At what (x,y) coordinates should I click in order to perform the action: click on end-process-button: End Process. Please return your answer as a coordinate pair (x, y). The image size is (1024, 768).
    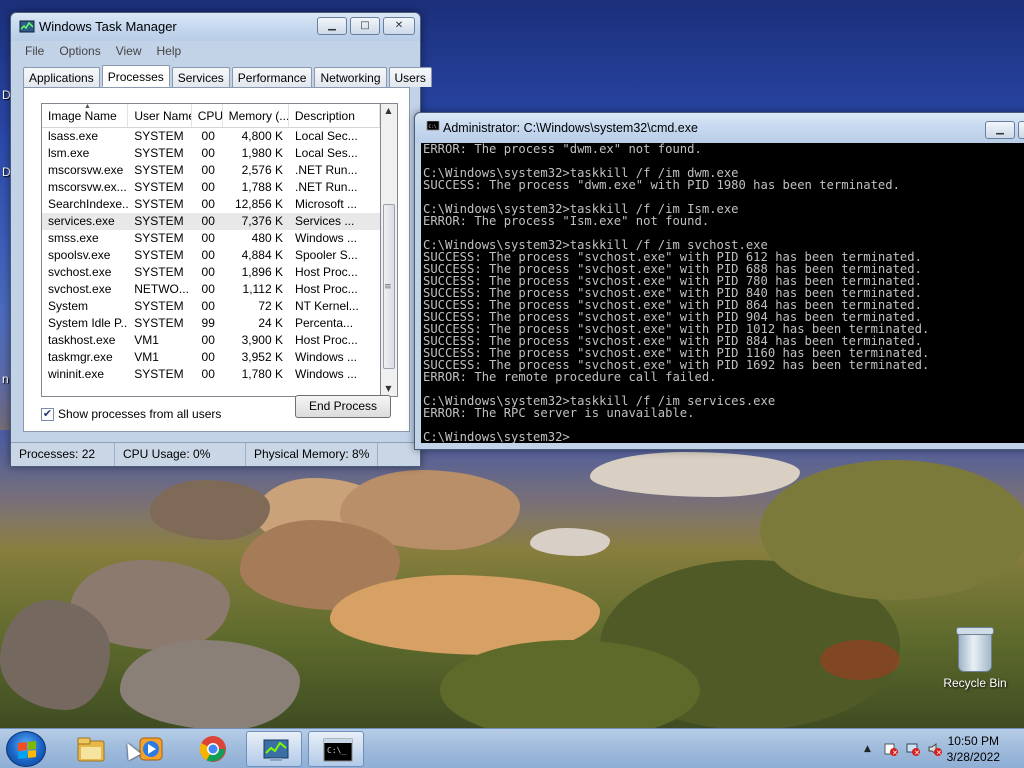
    Looking at the image, I should click on (343, 406).